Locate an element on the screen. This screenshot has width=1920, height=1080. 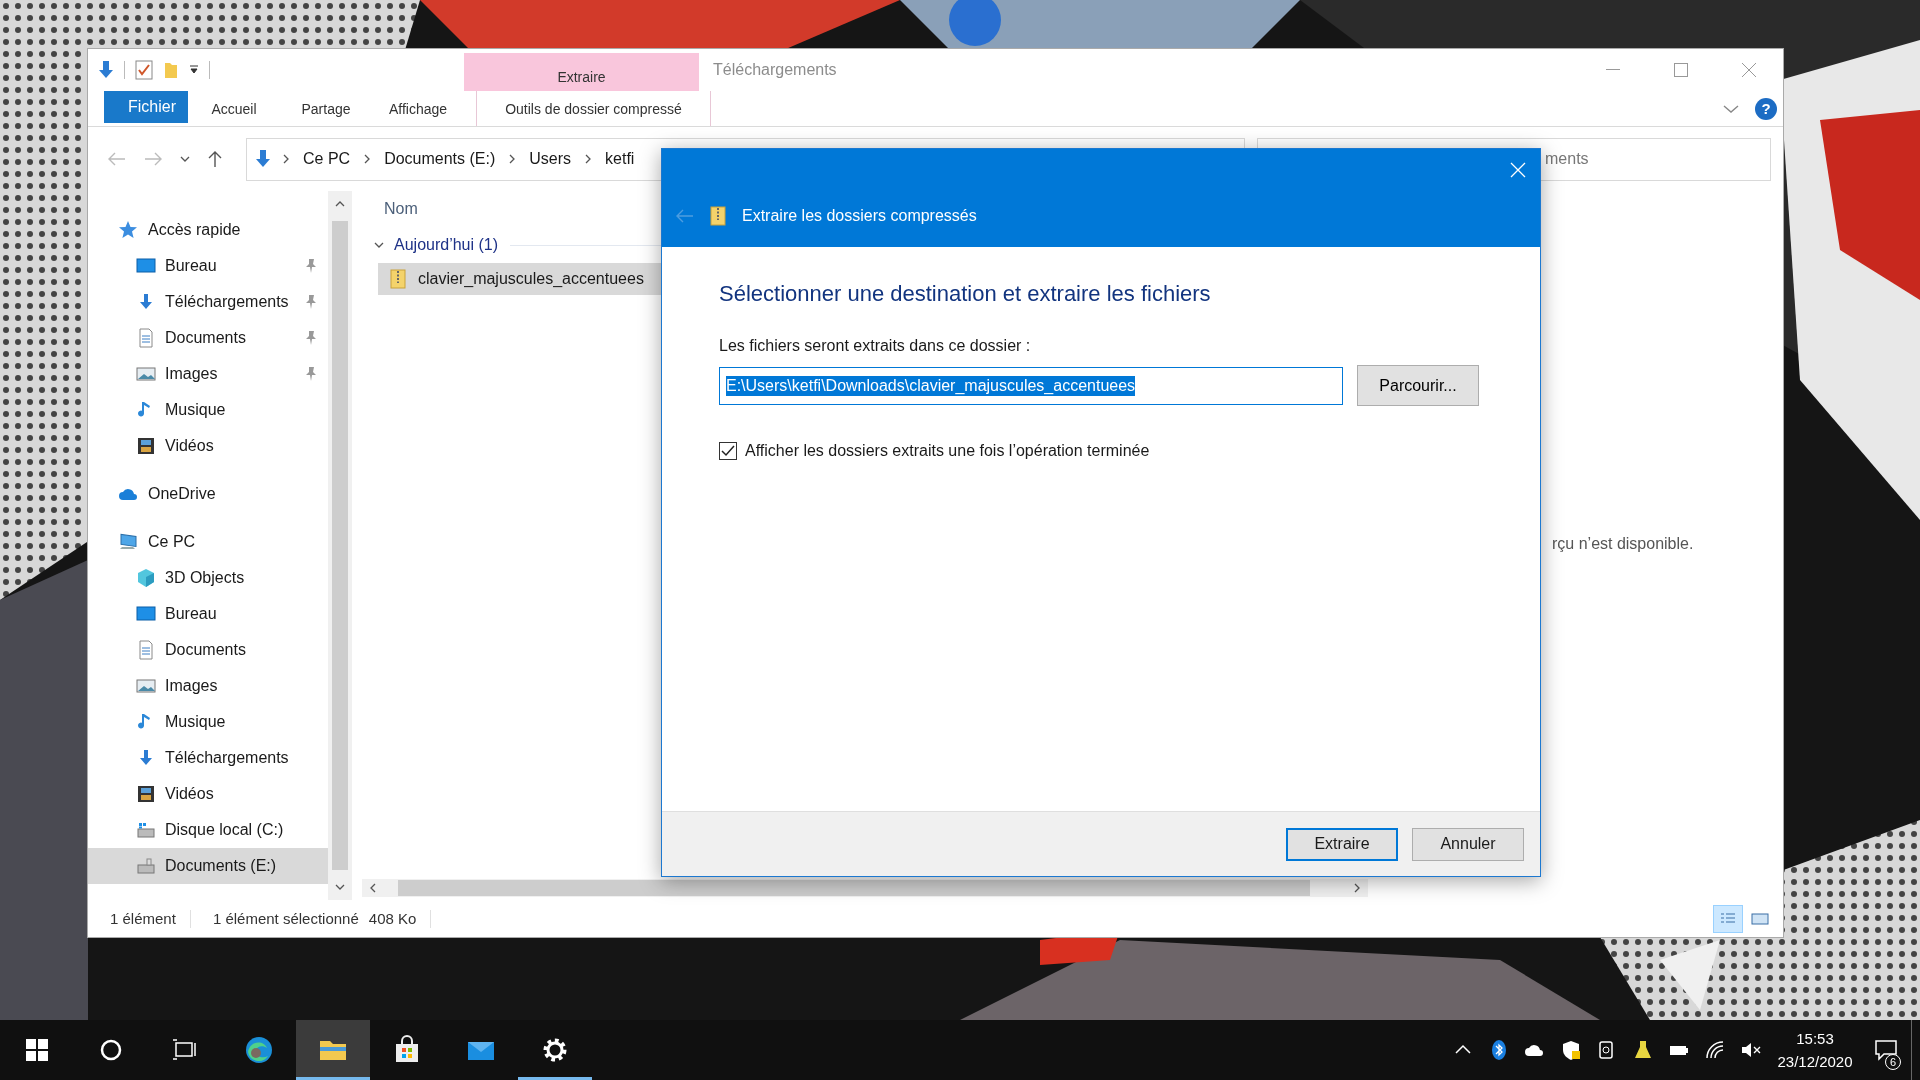
cube-icon is located at coordinates (146, 578).